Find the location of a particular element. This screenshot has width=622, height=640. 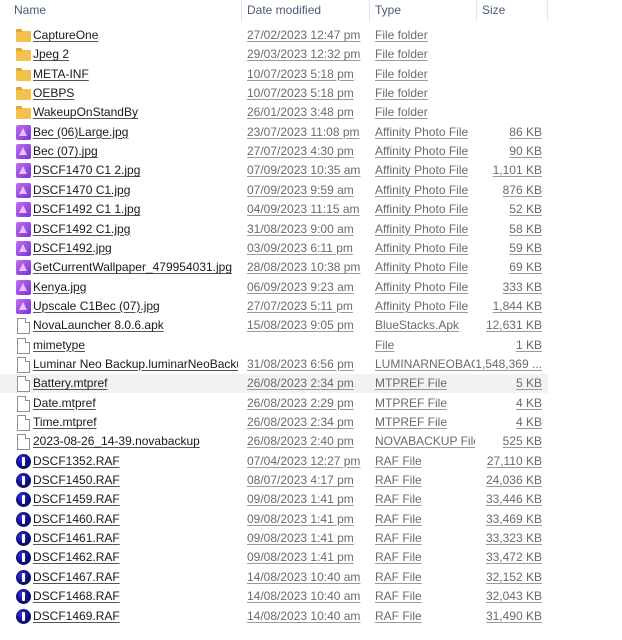

file-name: META-INF is located at coordinates (61, 73).